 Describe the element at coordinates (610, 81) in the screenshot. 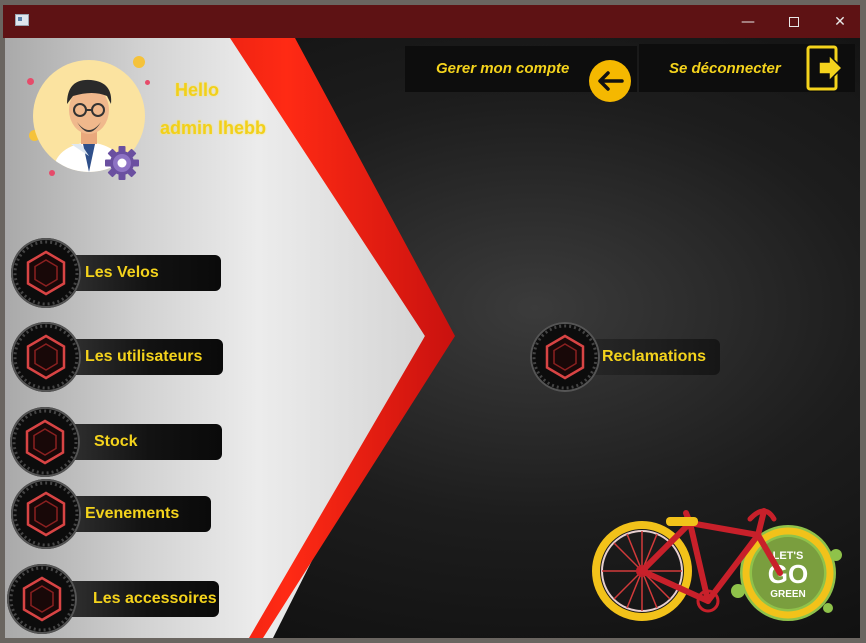

I see `arrow-left-icon` at that location.